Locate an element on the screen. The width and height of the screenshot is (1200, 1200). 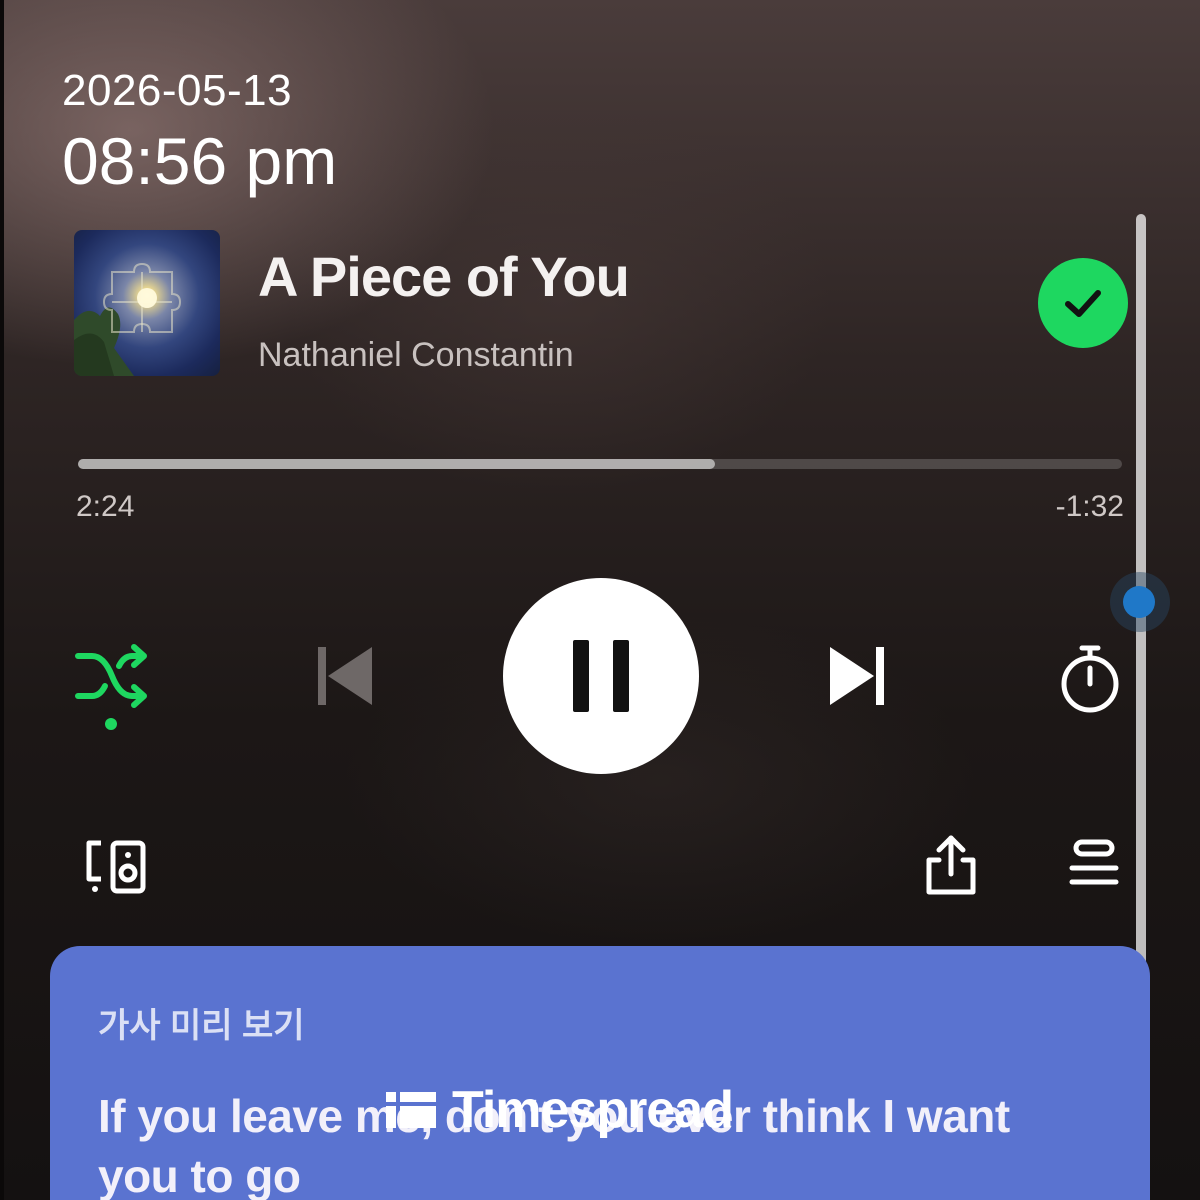
lyrics-preview-label: 가사 미리 보기 is located at coordinates (201, 1026).